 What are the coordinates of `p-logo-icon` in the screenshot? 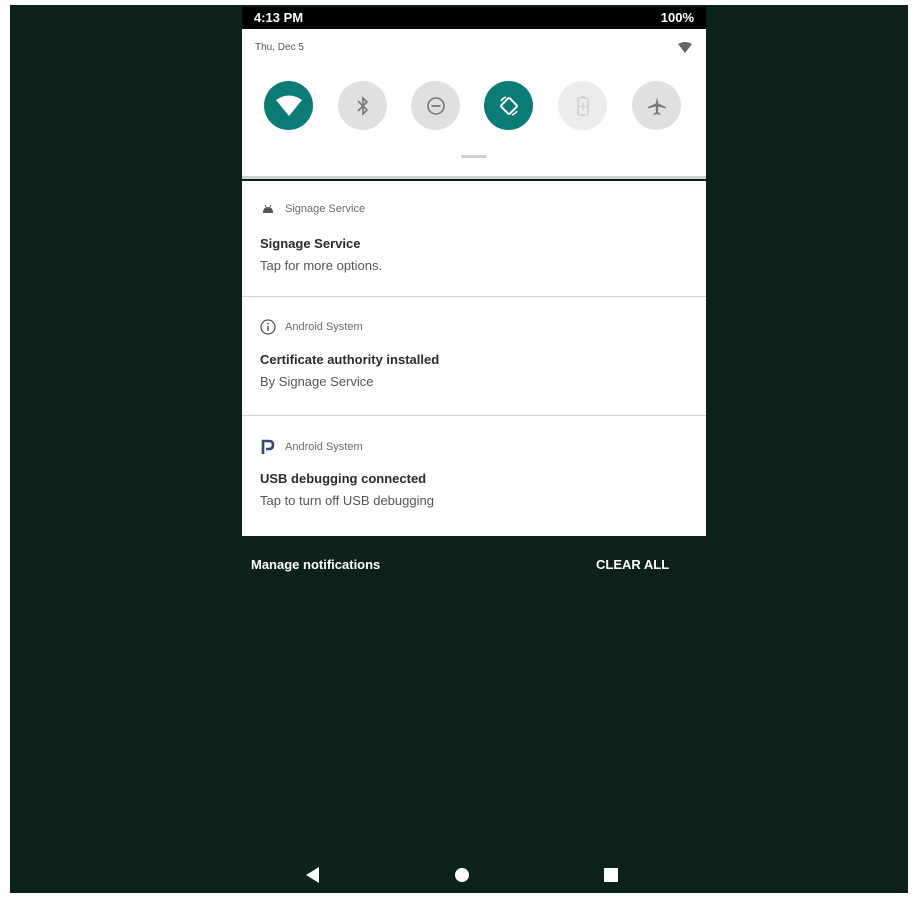 It's located at (268, 447).